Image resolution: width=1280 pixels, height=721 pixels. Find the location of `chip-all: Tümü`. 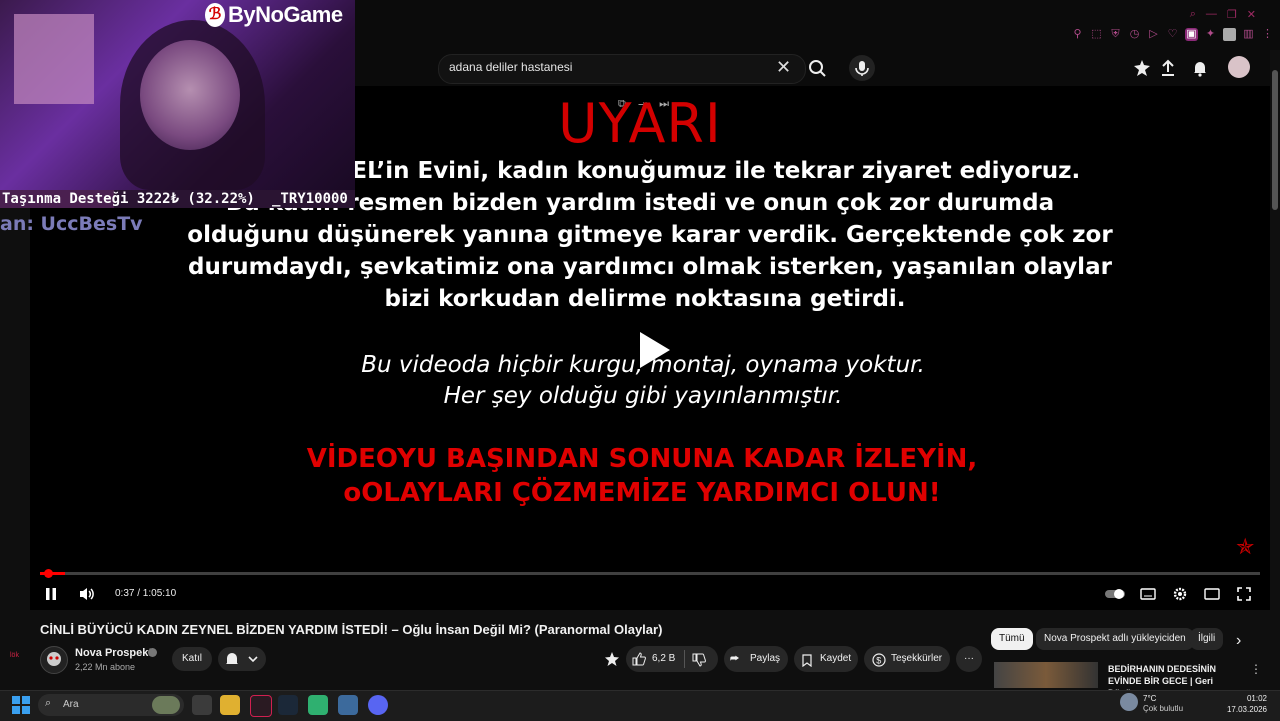

chip-all: Tümü is located at coordinates (1012, 639).